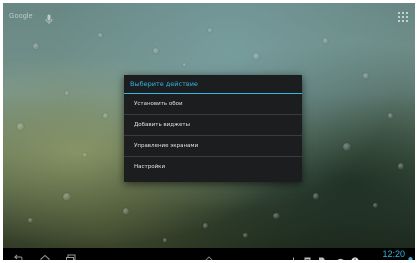 The width and height of the screenshot is (418, 263). What do you see at coordinates (21, 16) in the screenshot?
I see `google-search-label: Google` at bounding box center [21, 16].